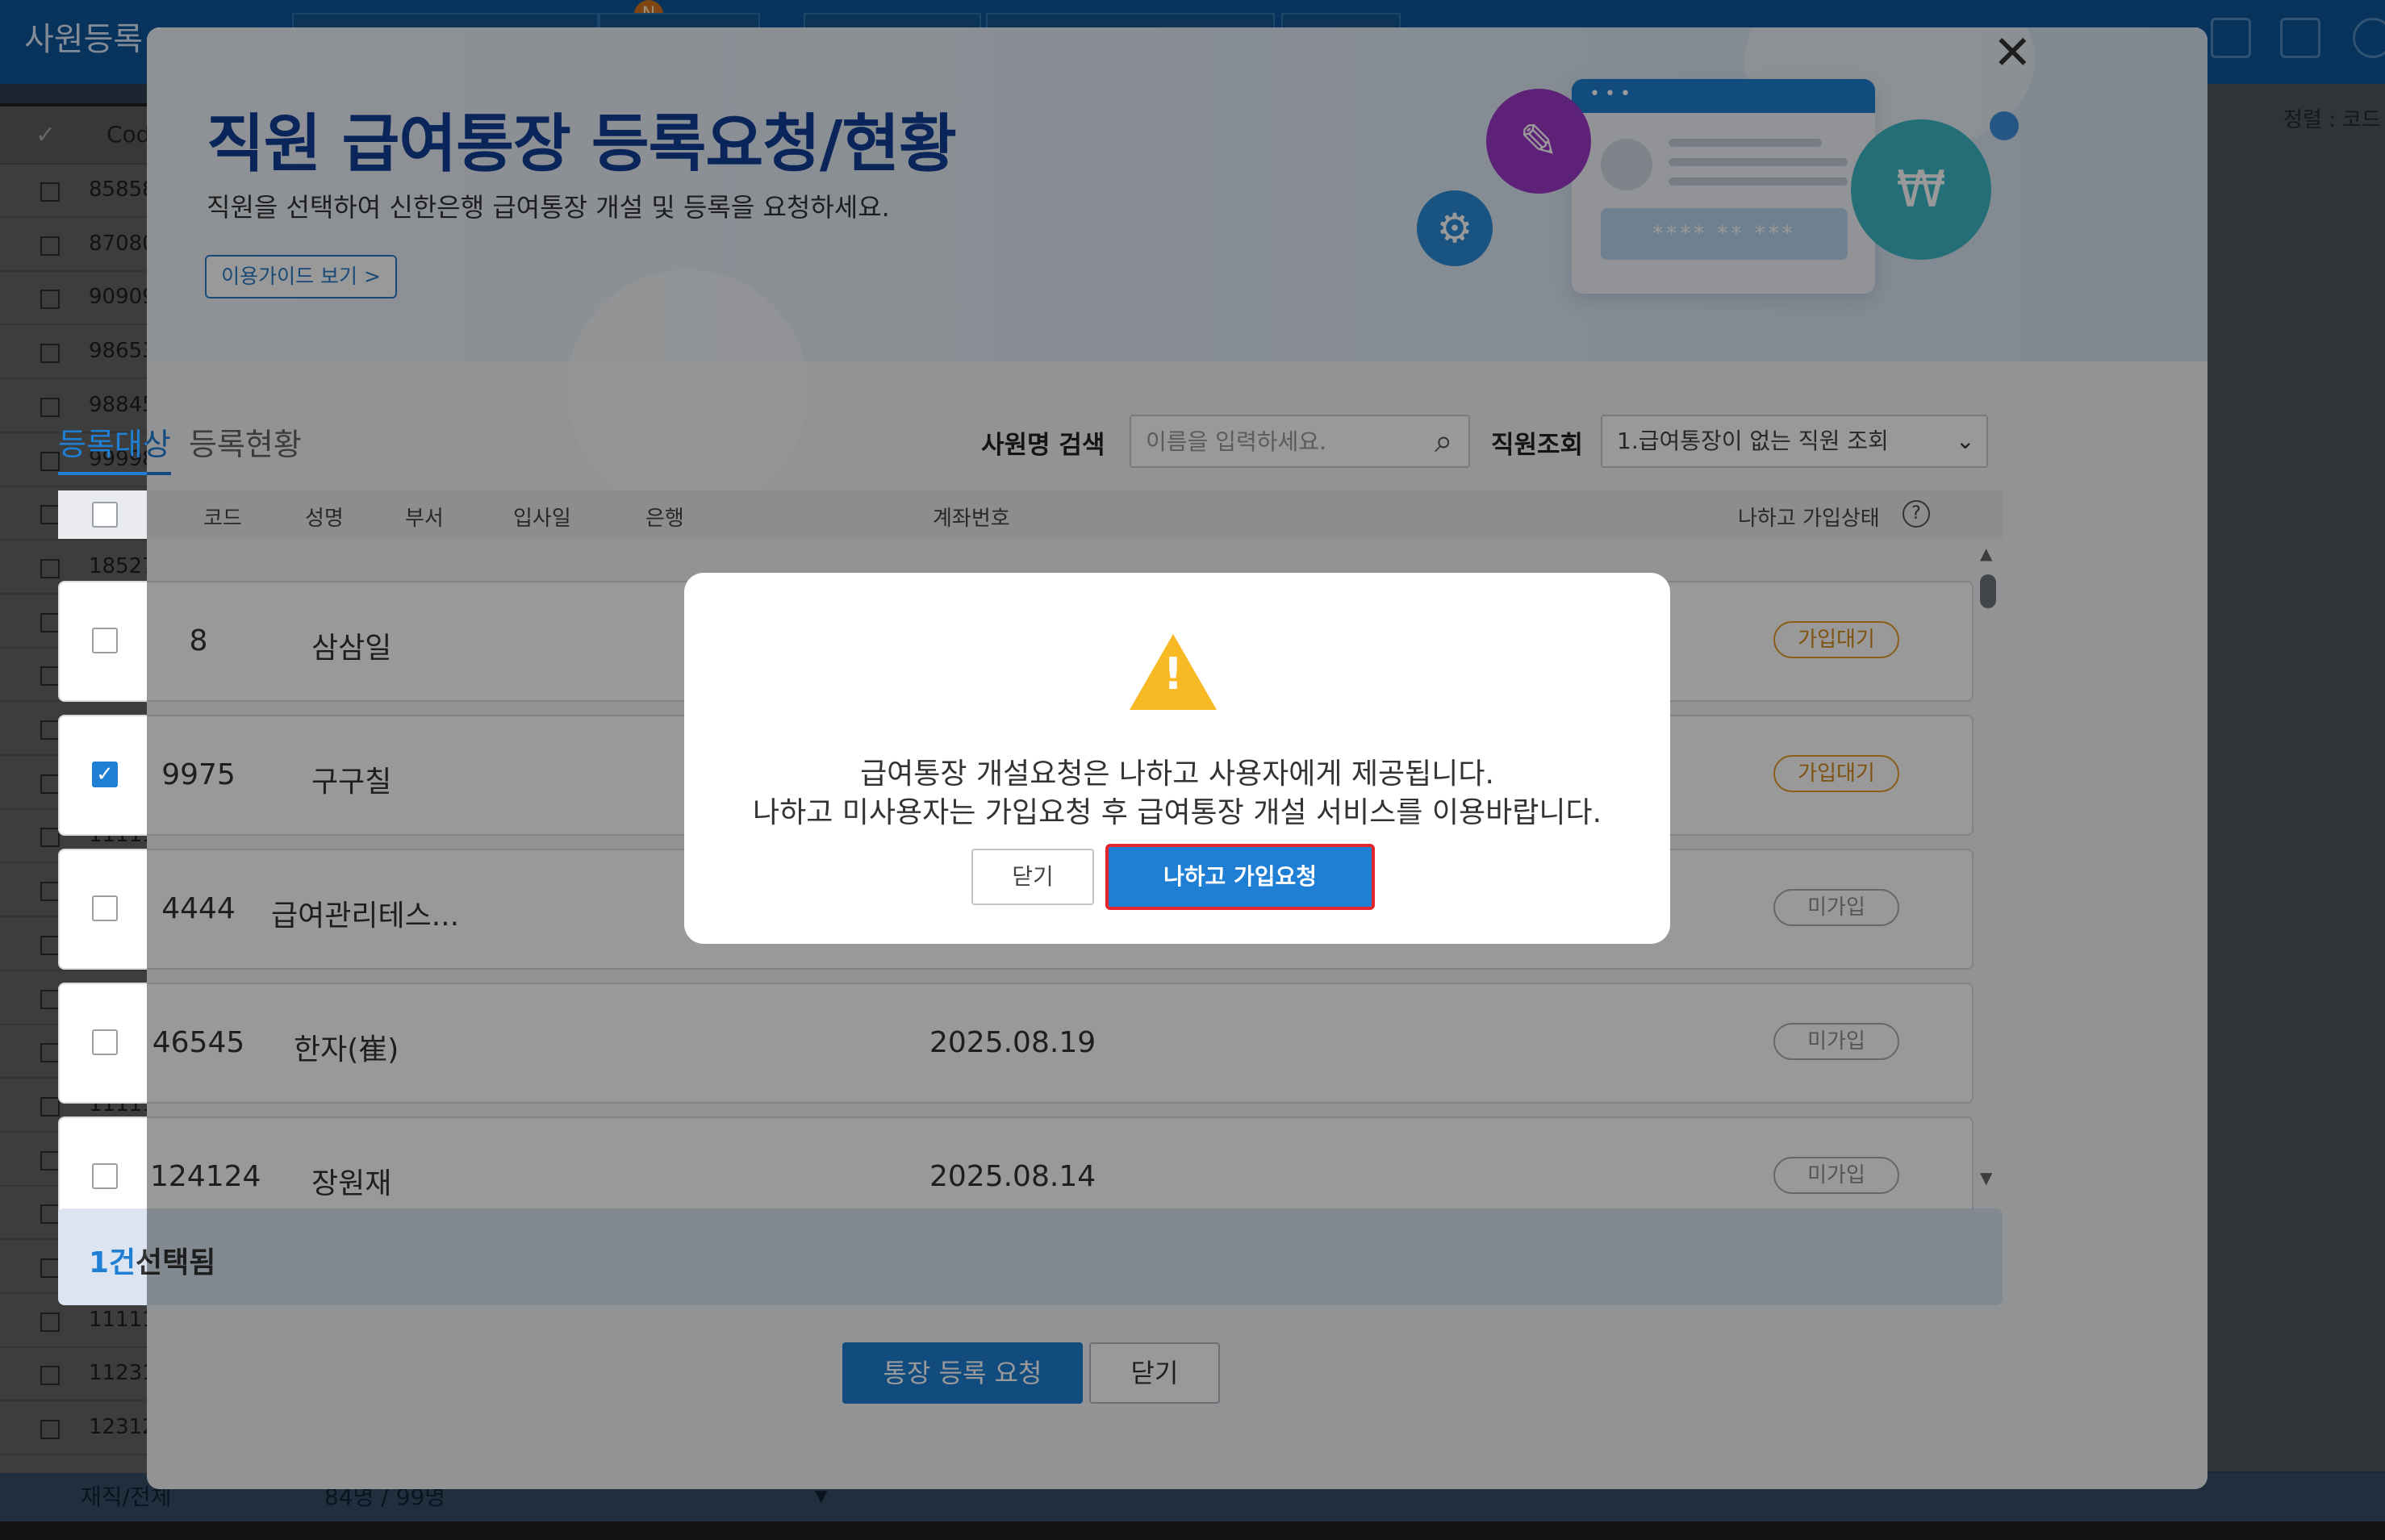 The height and width of the screenshot is (1540, 2385). Describe the element at coordinates (1177, 812) in the screenshot. I see `alert-message-line2: 나하고 미사용자는 가입요청 후 급여통장 개설 서비스를 이용바랍니다.` at that location.